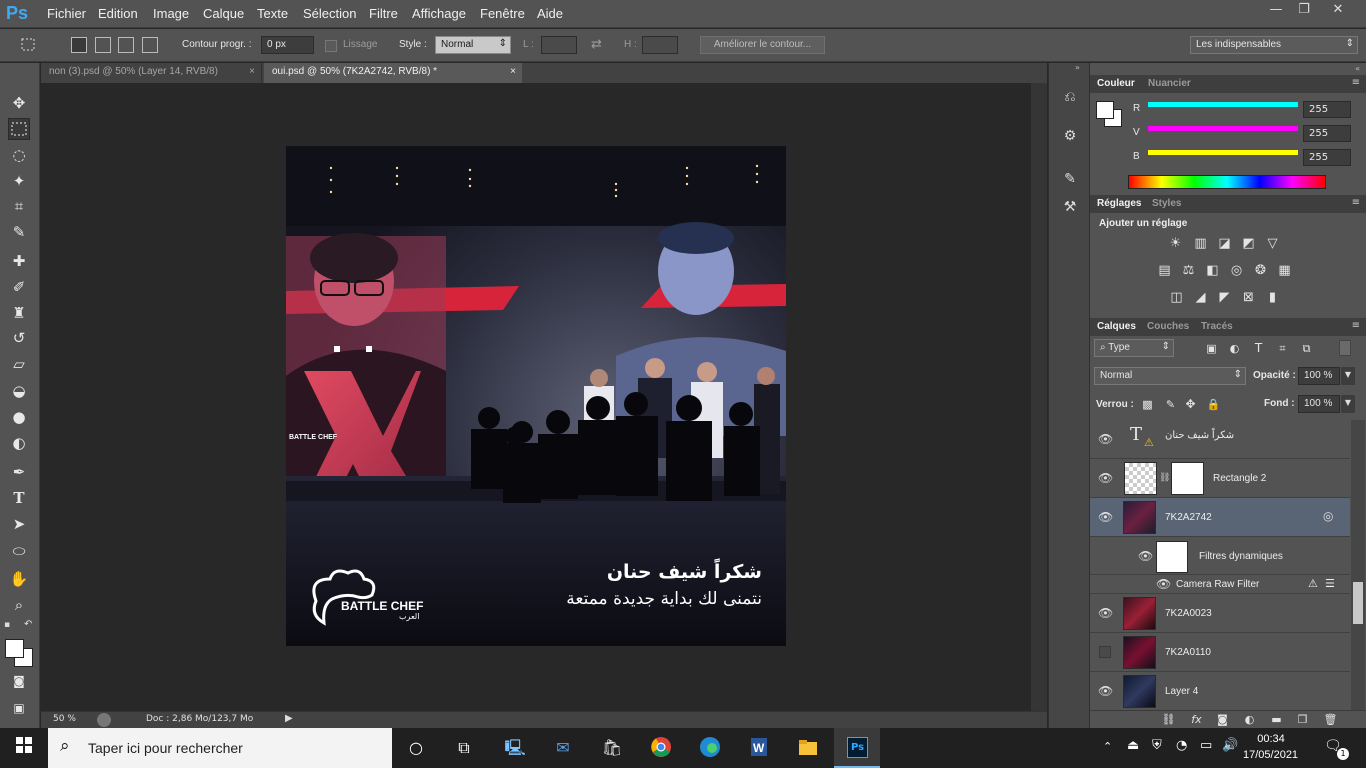  I want to click on type-tool-icon: T, so click(19, 498).